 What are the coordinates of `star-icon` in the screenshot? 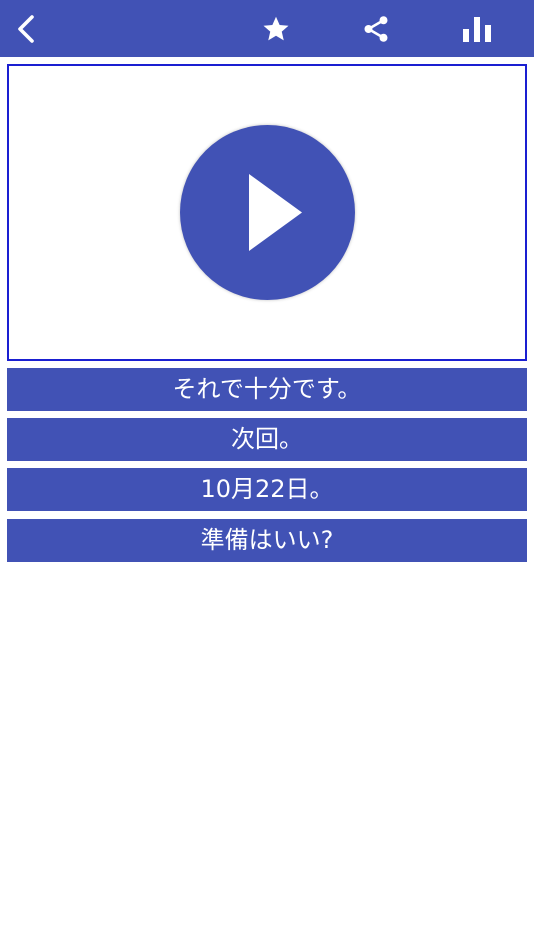 It's located at (276, 28).